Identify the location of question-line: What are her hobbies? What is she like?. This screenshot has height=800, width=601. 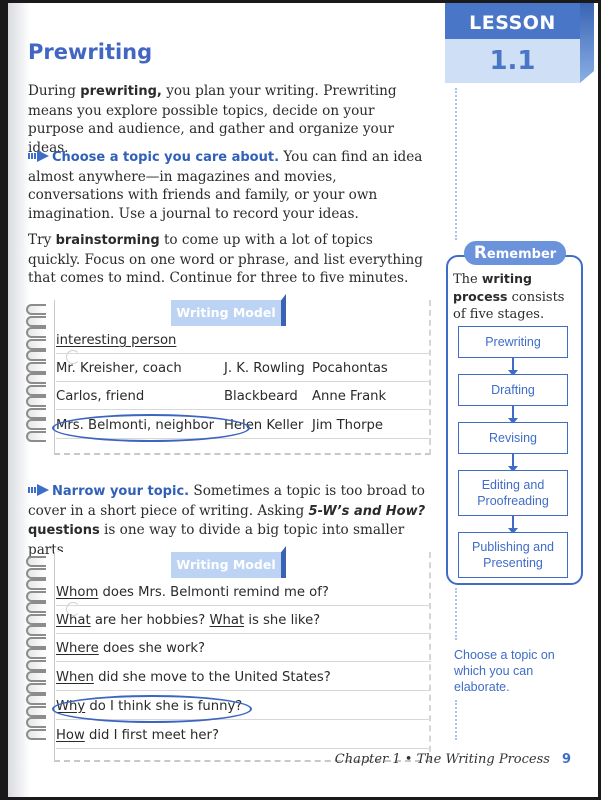
(243, 621).